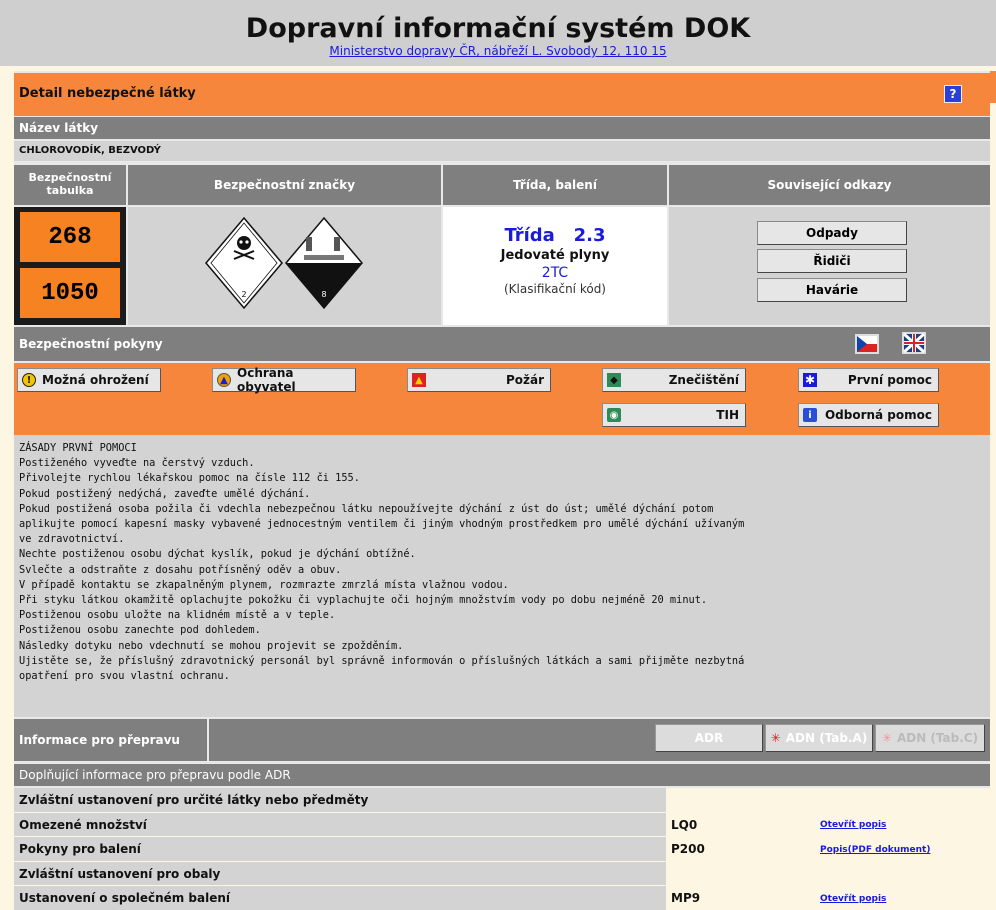 The width and height of the screenshot is (996, 910). I want to click on hazard-plate: 268 1050, so click(70, 266).